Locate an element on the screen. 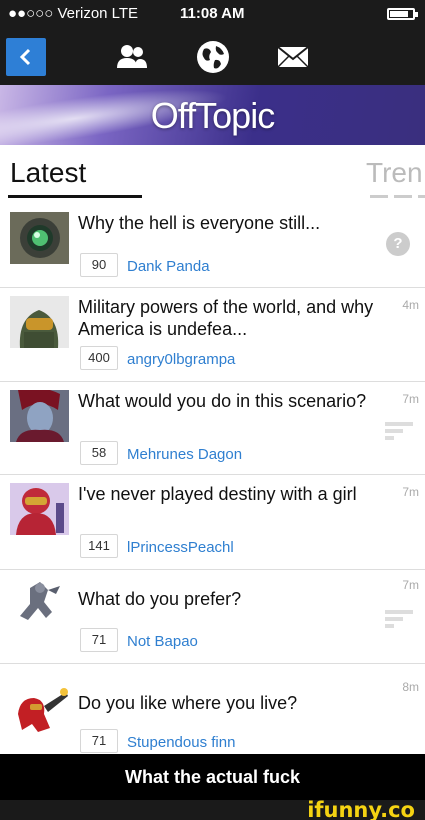 The height and width of the screenshot is (820, 425). nav-bar is located at coordinates (212, 56).